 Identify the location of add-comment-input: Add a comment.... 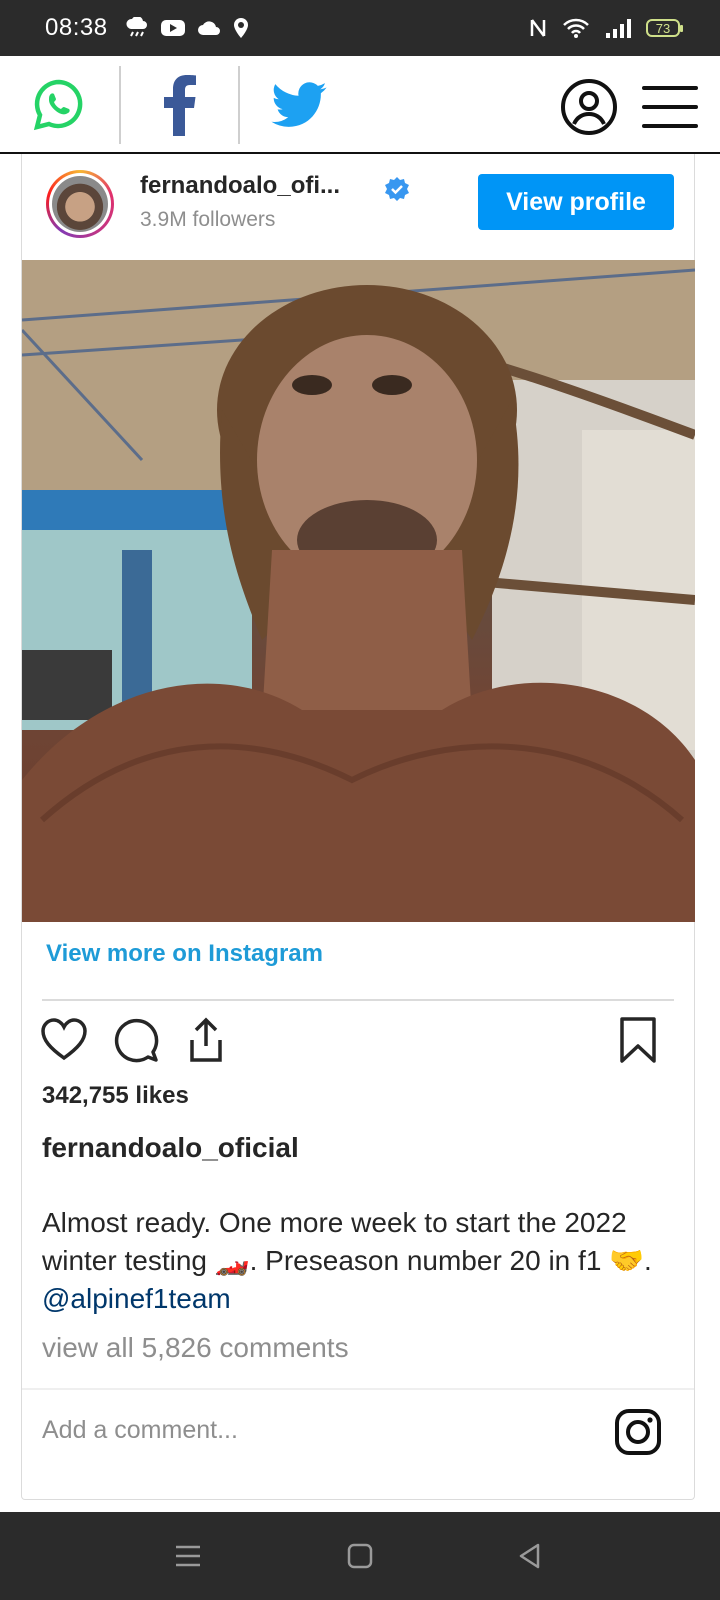
(140, 1430).